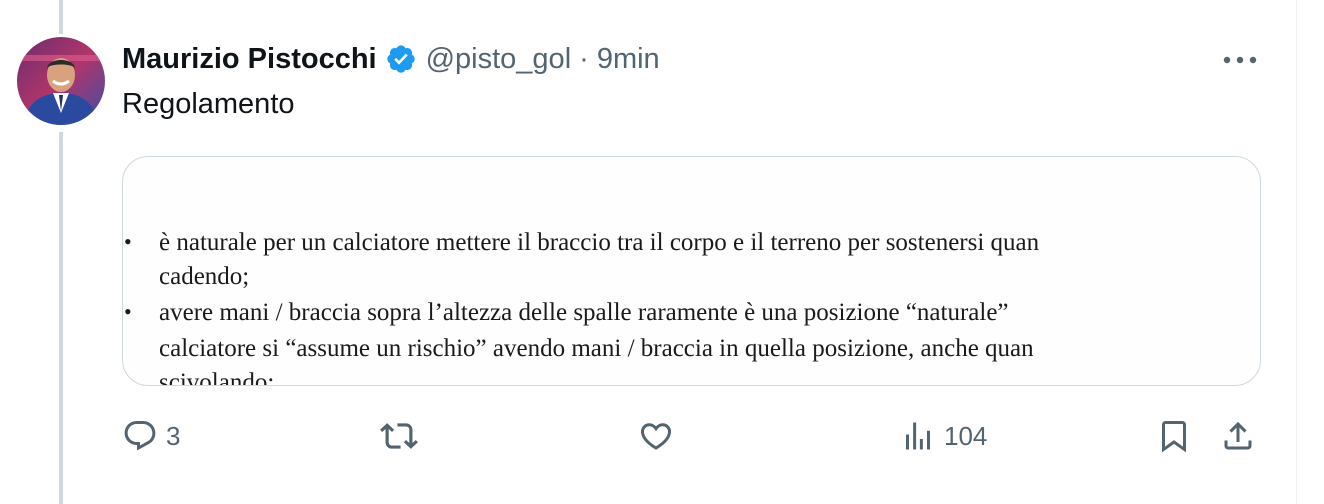 The width and height of the screenshot is (1324, 504). I want to click on verified-badge-icon, so click(401, 59).